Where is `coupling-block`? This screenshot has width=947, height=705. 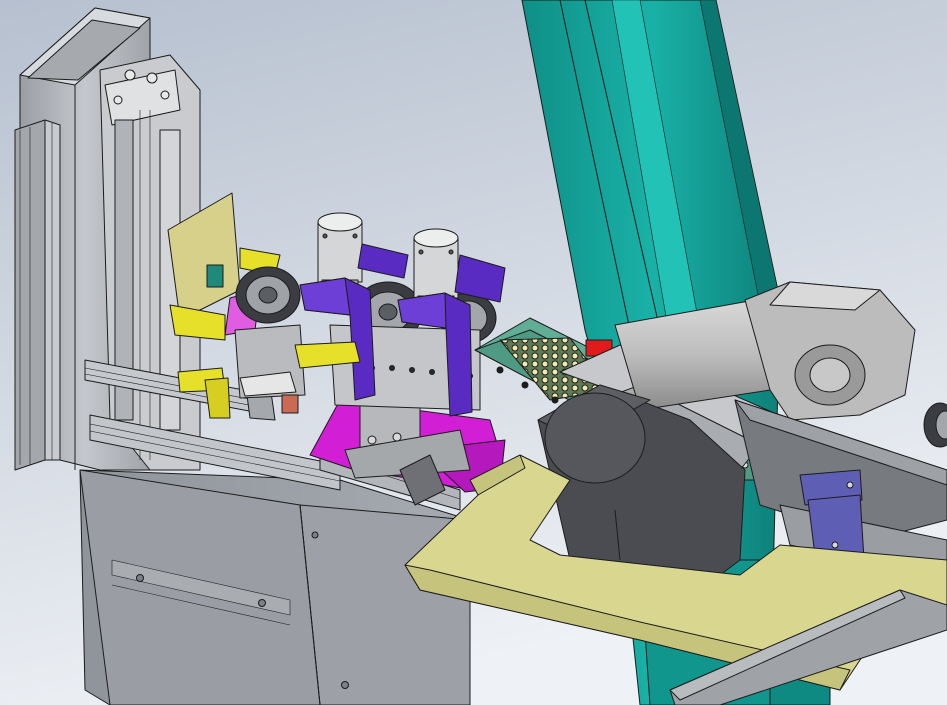 coupling-block is located at coordinates (290, 404).